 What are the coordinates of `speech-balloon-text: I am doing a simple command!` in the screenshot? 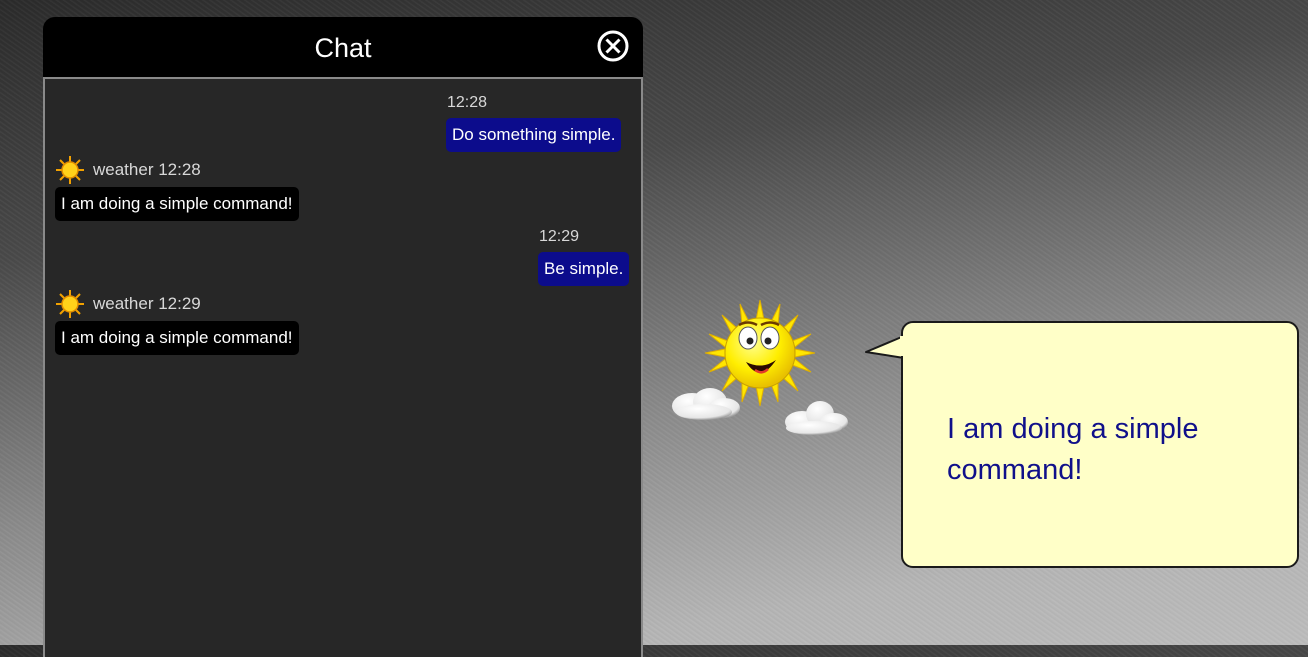 It's located at (1073, 449).